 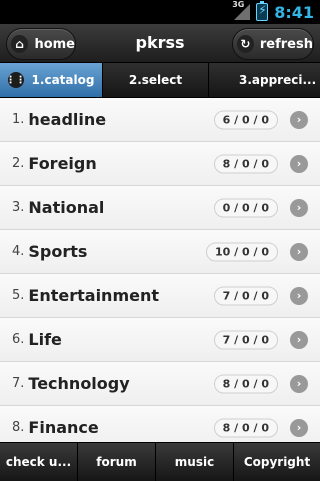 I want to click on home-button: ⌂ home, so click(x=41, y=44).